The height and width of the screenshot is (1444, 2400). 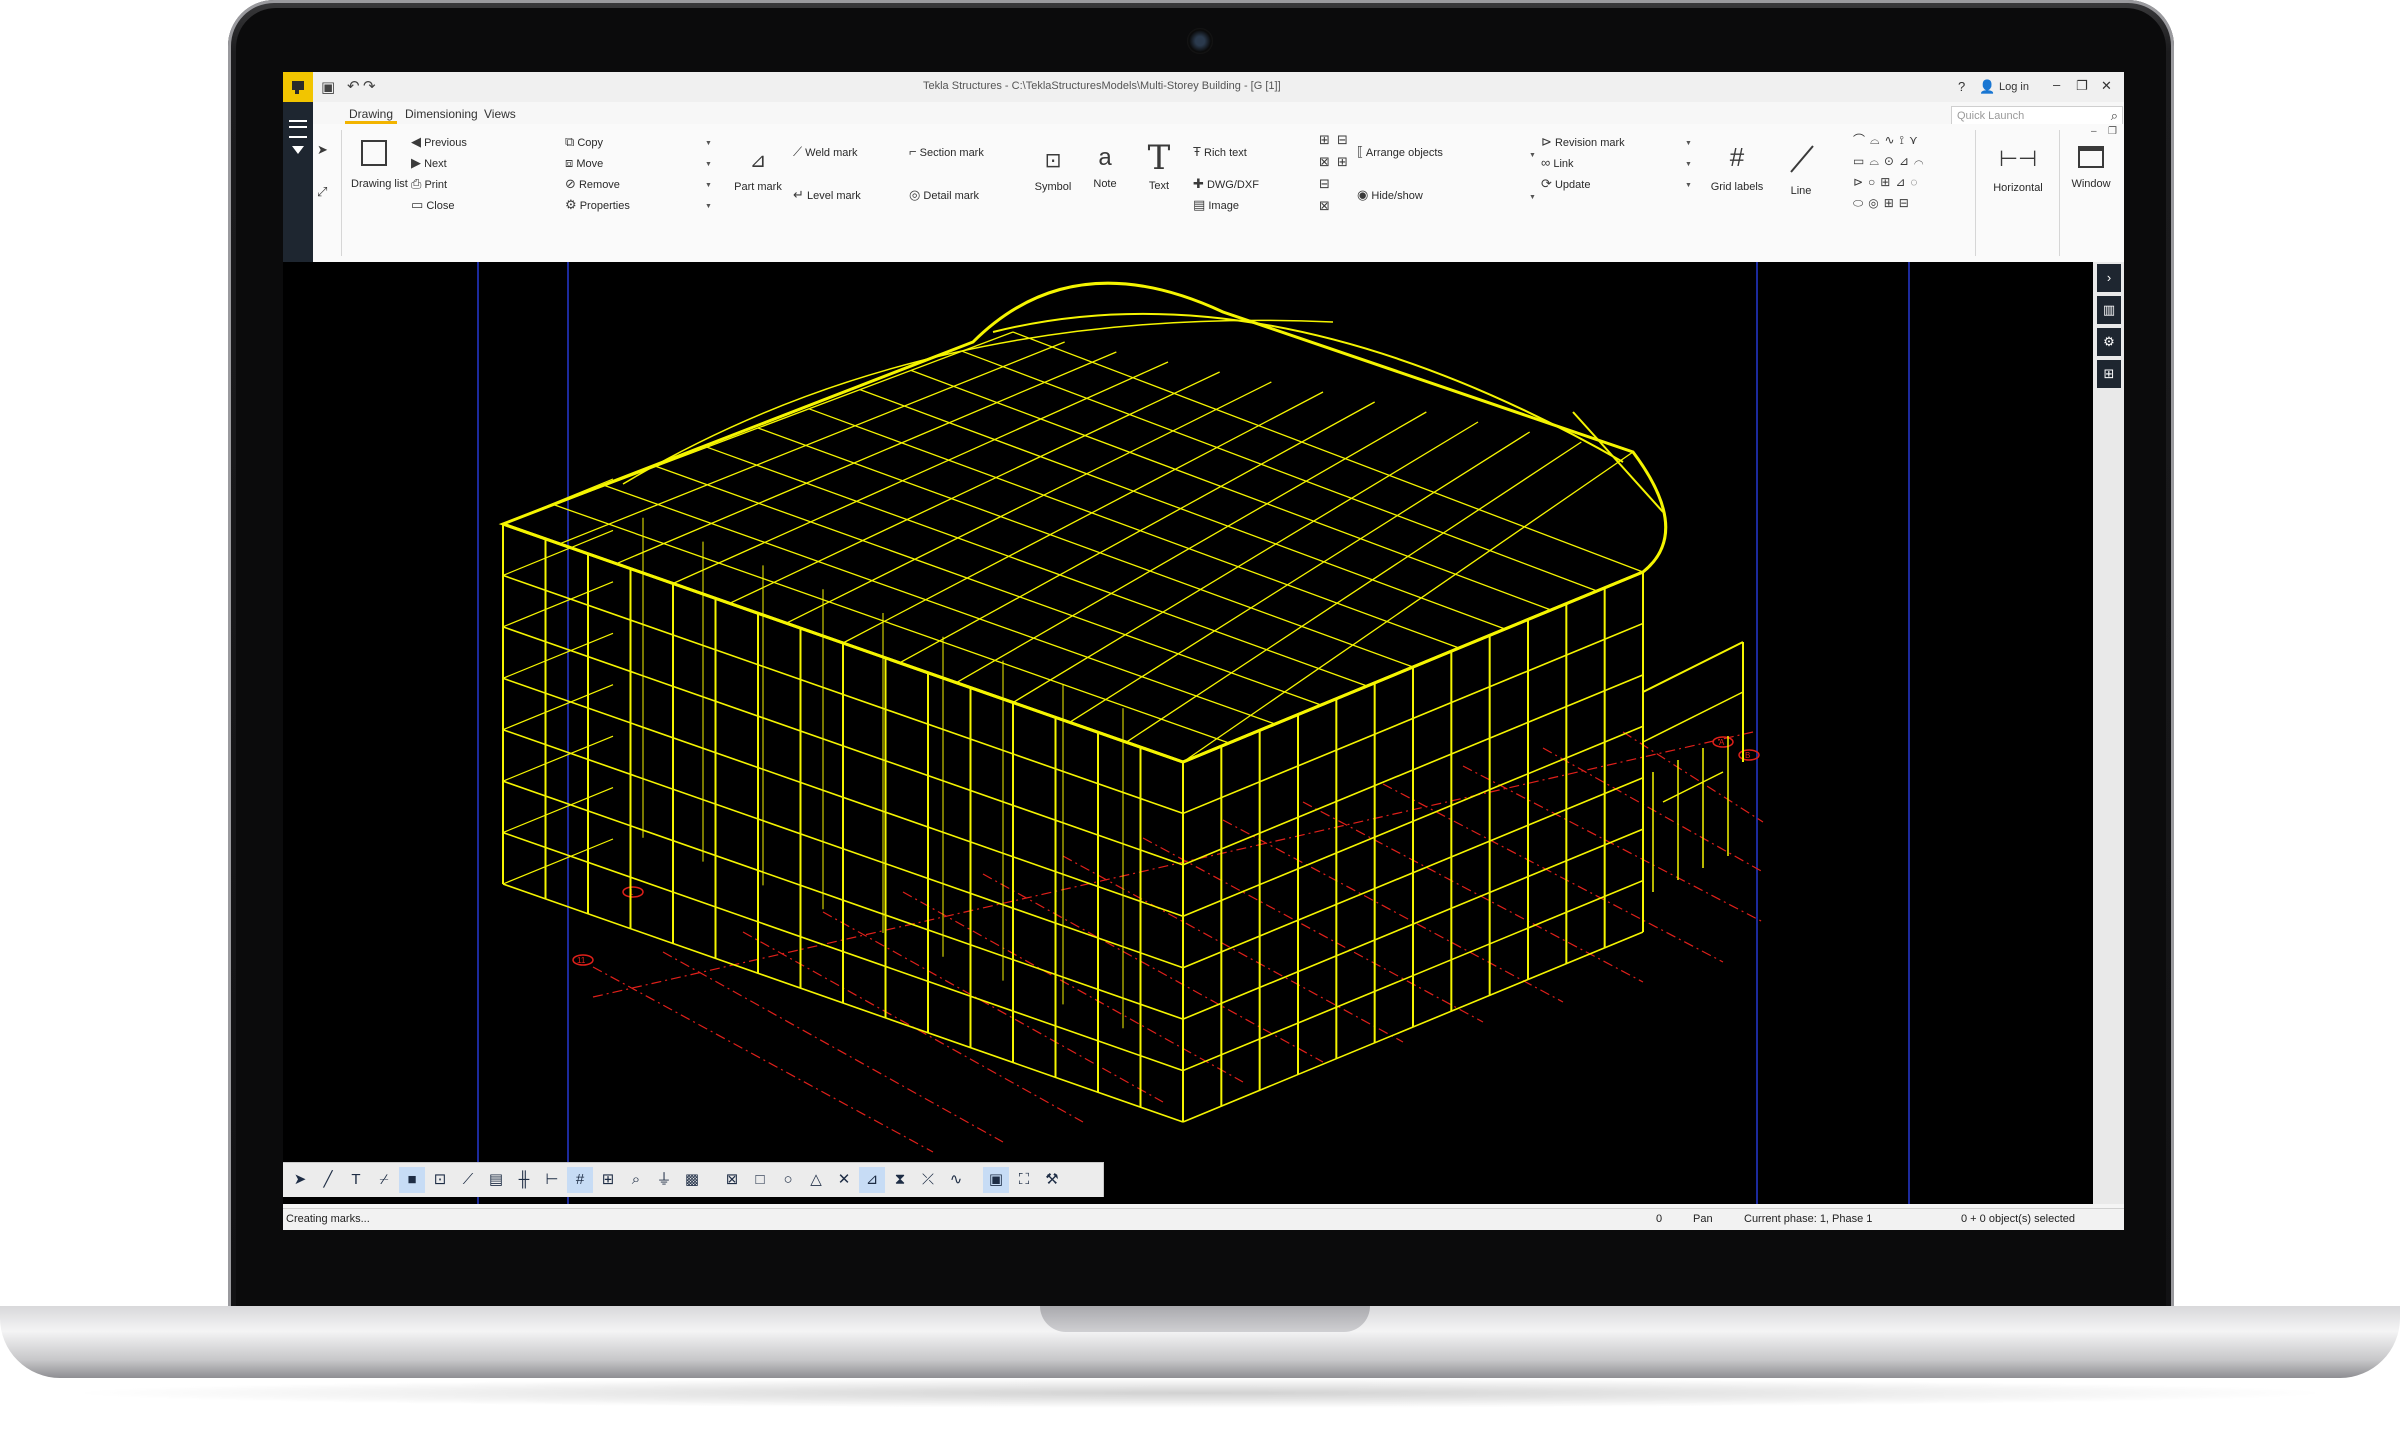 What do you see at coordinates (827, 195) in the screenshot?
I see `level-mark-button: ↵ Level mark` at bounding box center [827, 195].